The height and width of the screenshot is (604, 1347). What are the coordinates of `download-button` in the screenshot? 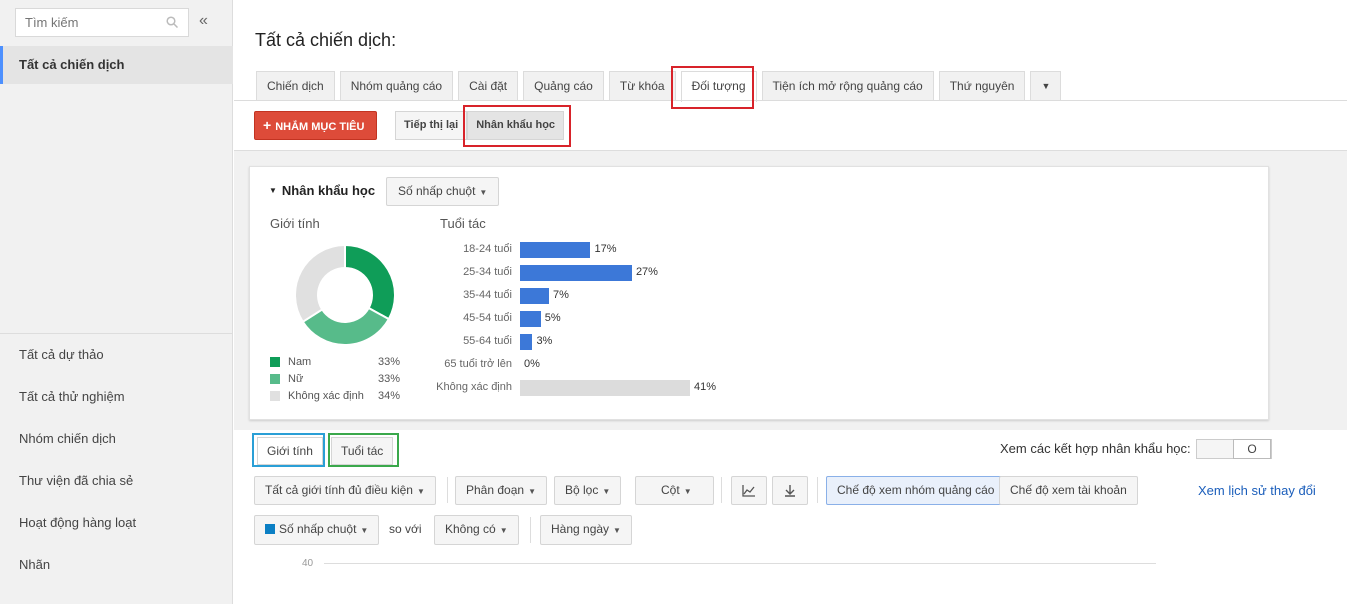 It's located at (790, 490).